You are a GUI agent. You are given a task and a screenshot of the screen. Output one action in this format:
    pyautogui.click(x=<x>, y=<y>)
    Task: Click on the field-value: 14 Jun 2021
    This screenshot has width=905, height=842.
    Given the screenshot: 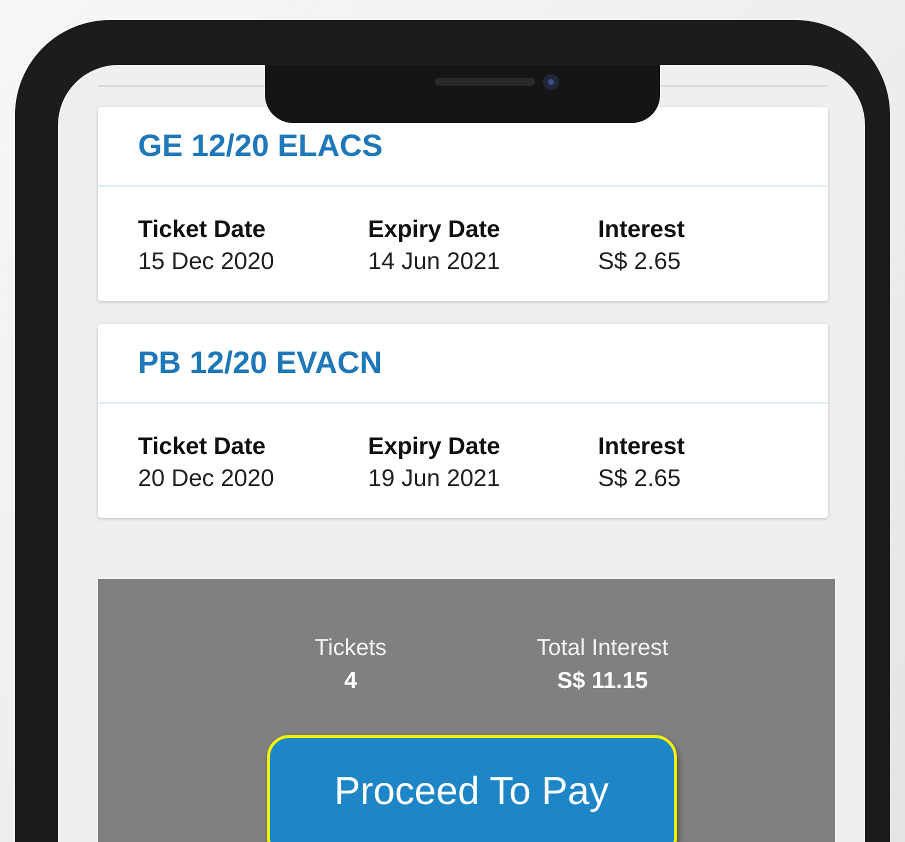 What is the action you would take?
    pyautogui.click(x=435, y=262)
    